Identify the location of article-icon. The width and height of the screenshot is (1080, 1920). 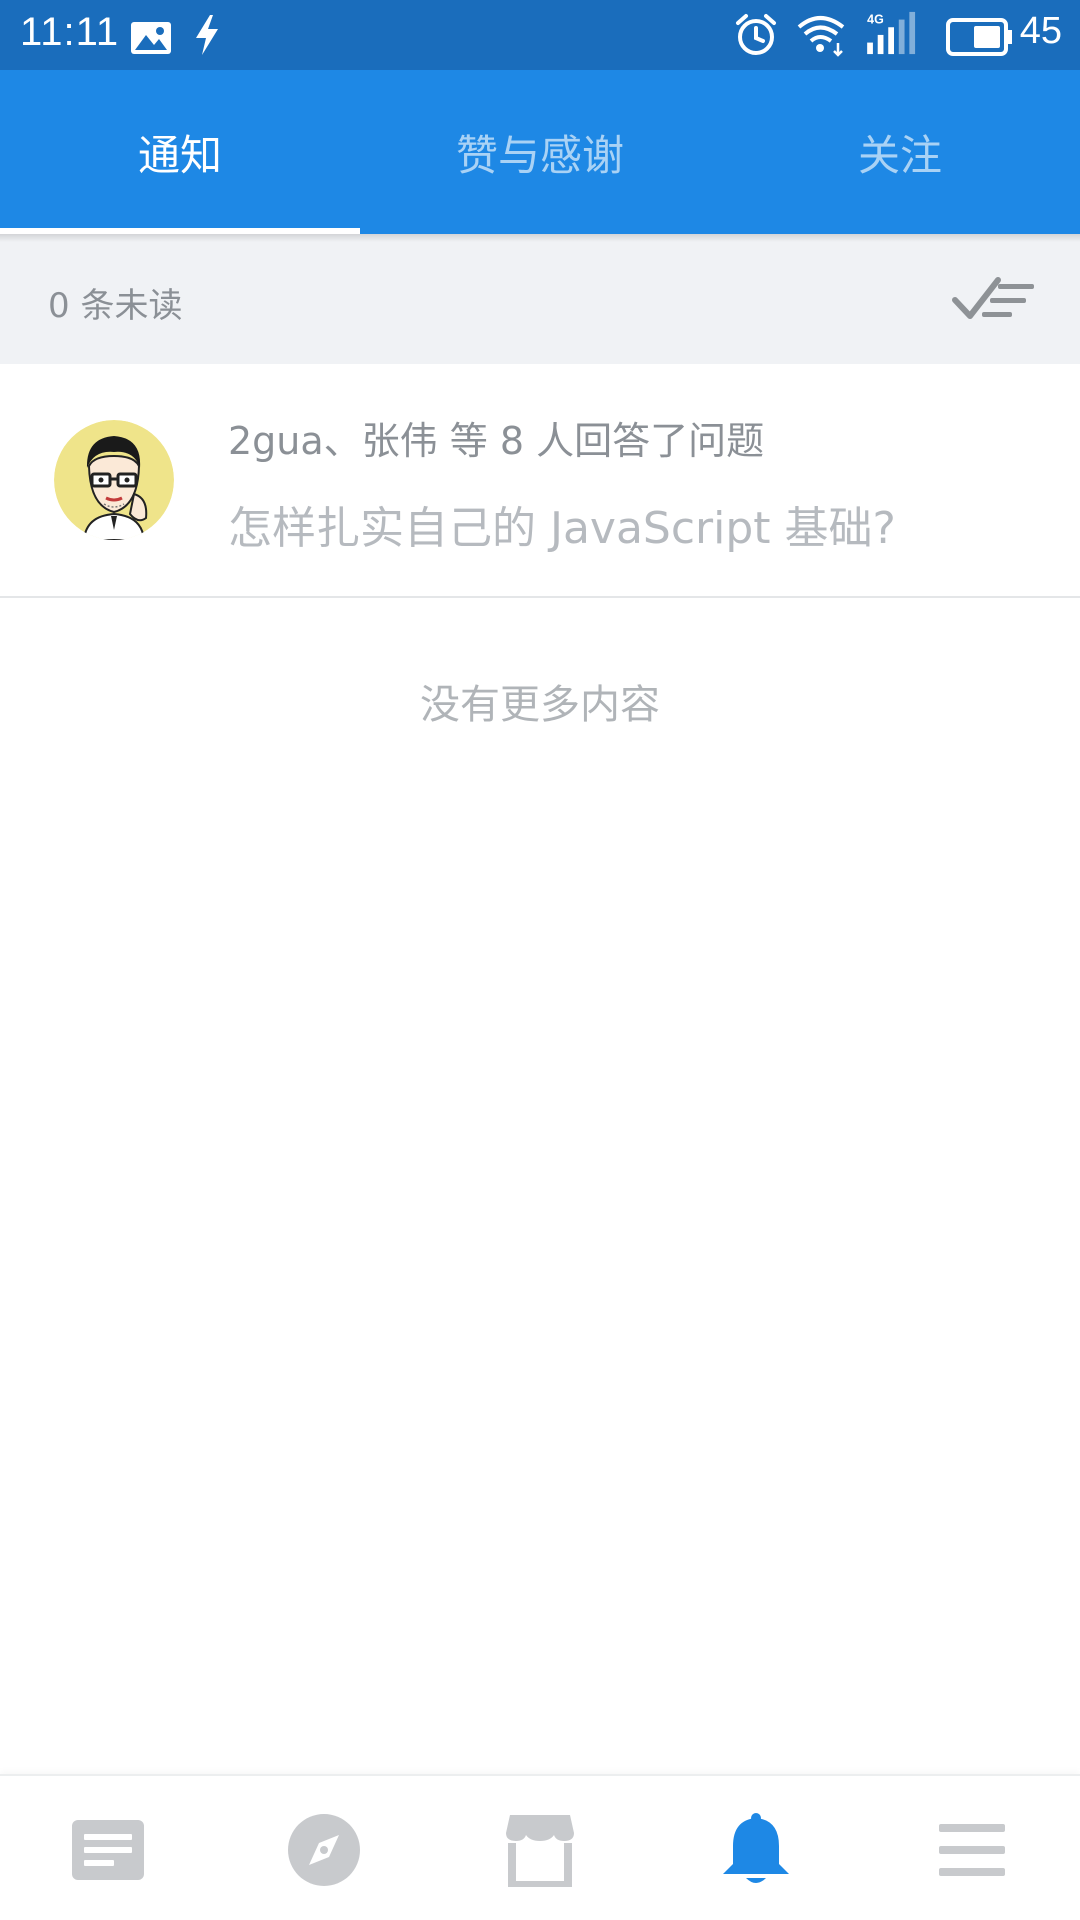
(108, 1850).